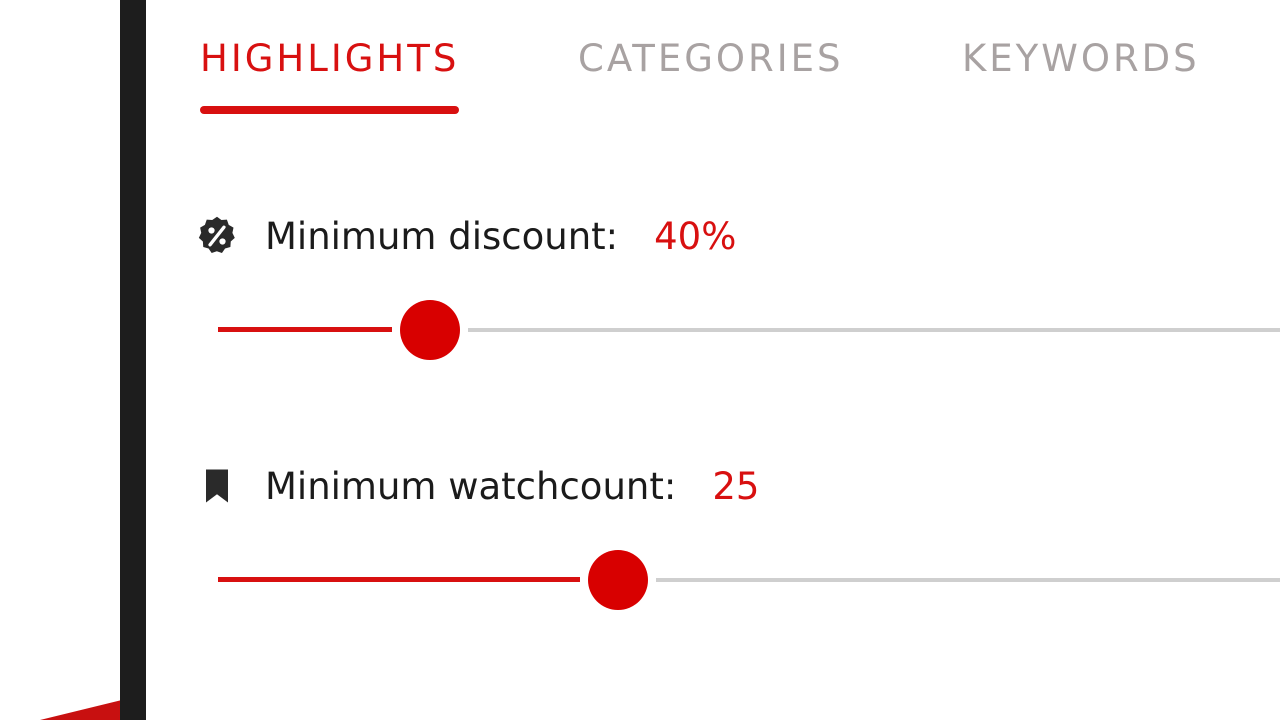 This screenshot has width=1280, height=720. I want to click on discount-slider, so click(749, 330).